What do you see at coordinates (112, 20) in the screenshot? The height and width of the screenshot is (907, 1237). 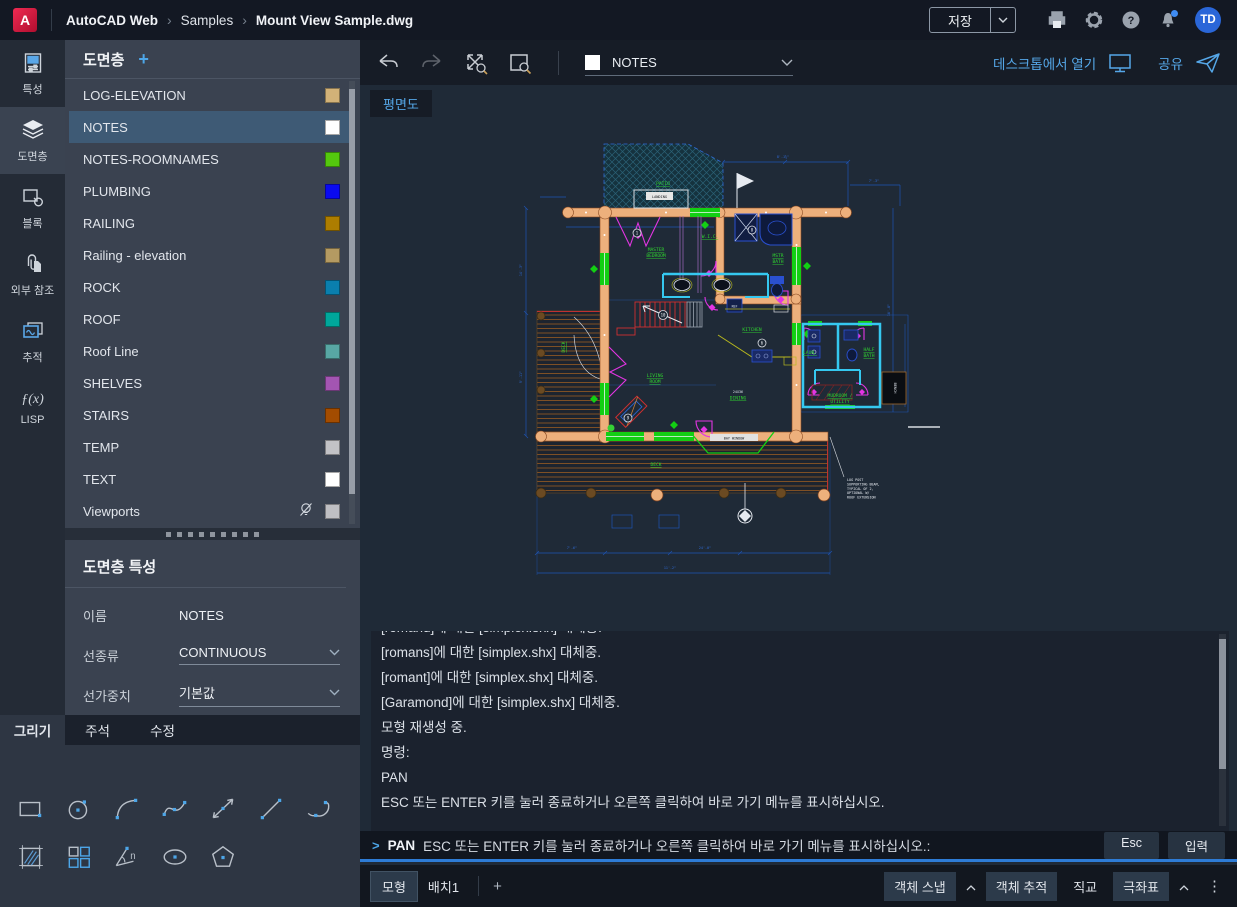 I see `breadcrumb-brand: AutoCAD Web` at bounding box center [112, 20].